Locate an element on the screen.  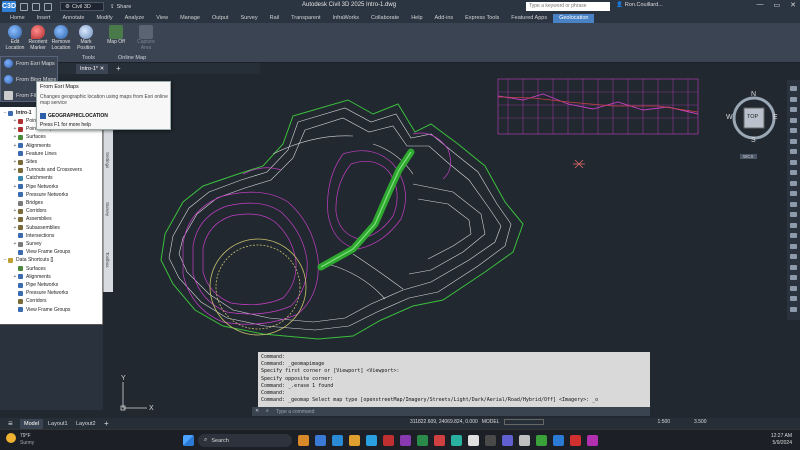
viewcube-top: TOP is located at coordinates (752, 117).